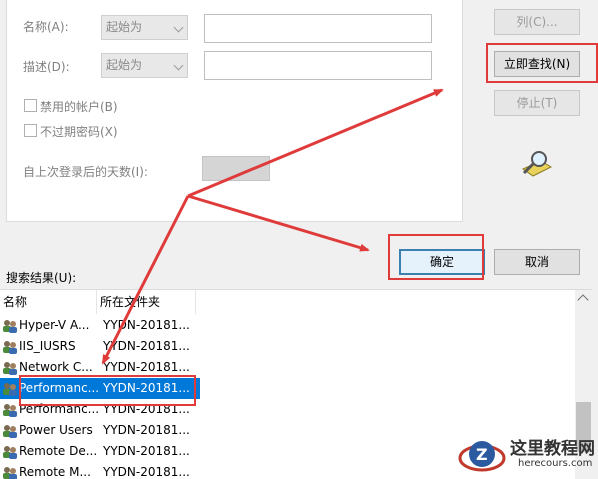 Image resolution: width=598 pixels, height=479 pixels. I want to click on description-mode-value: 起始为, so click(124, 65).